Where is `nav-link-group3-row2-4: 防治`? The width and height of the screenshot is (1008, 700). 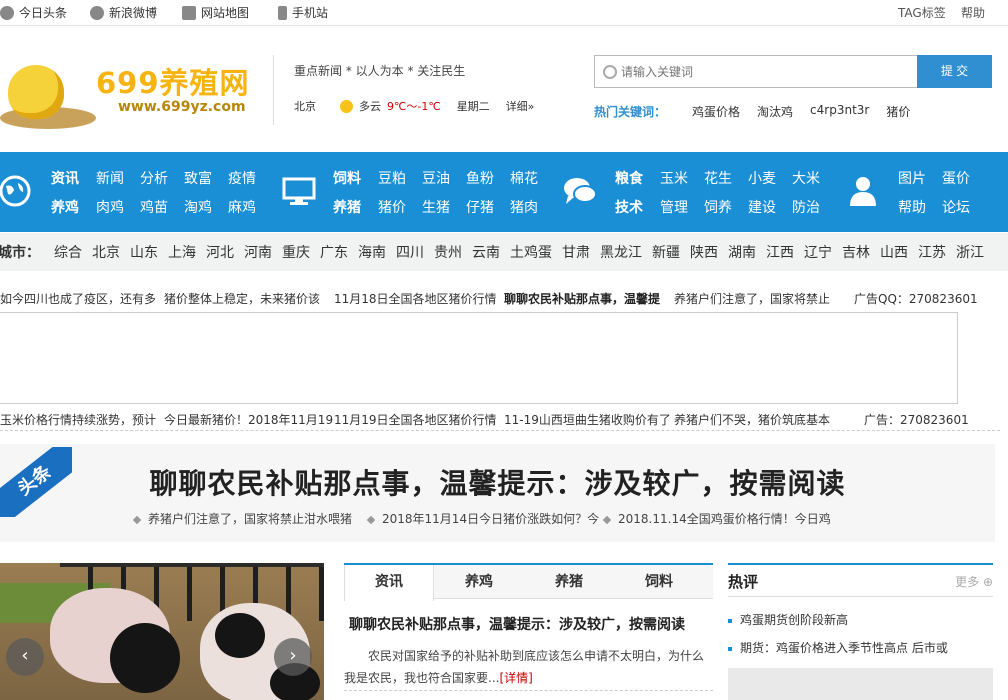 nav-link-group3-row2-4: 防治 is located at coordinates (806, 207).